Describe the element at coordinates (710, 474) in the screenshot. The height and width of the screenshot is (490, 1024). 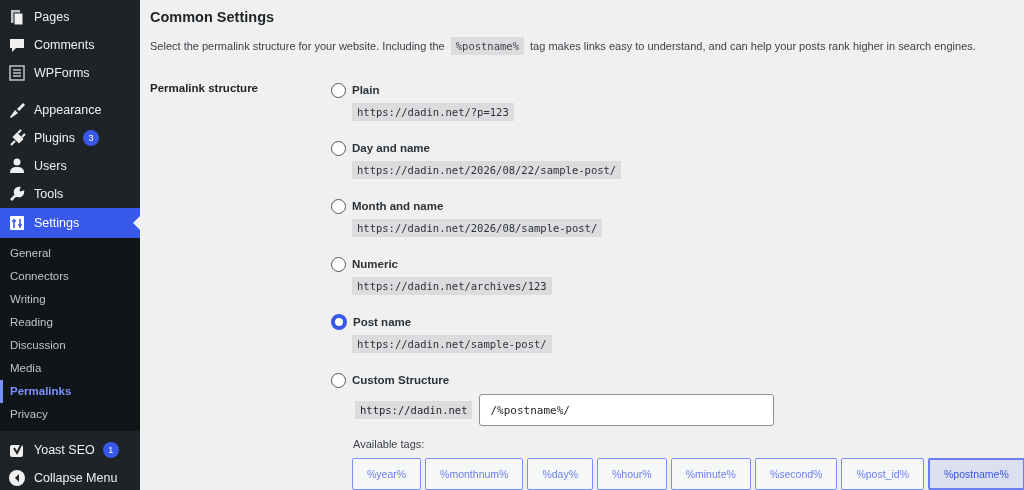
I see `tag-button: %minute%` at that location.